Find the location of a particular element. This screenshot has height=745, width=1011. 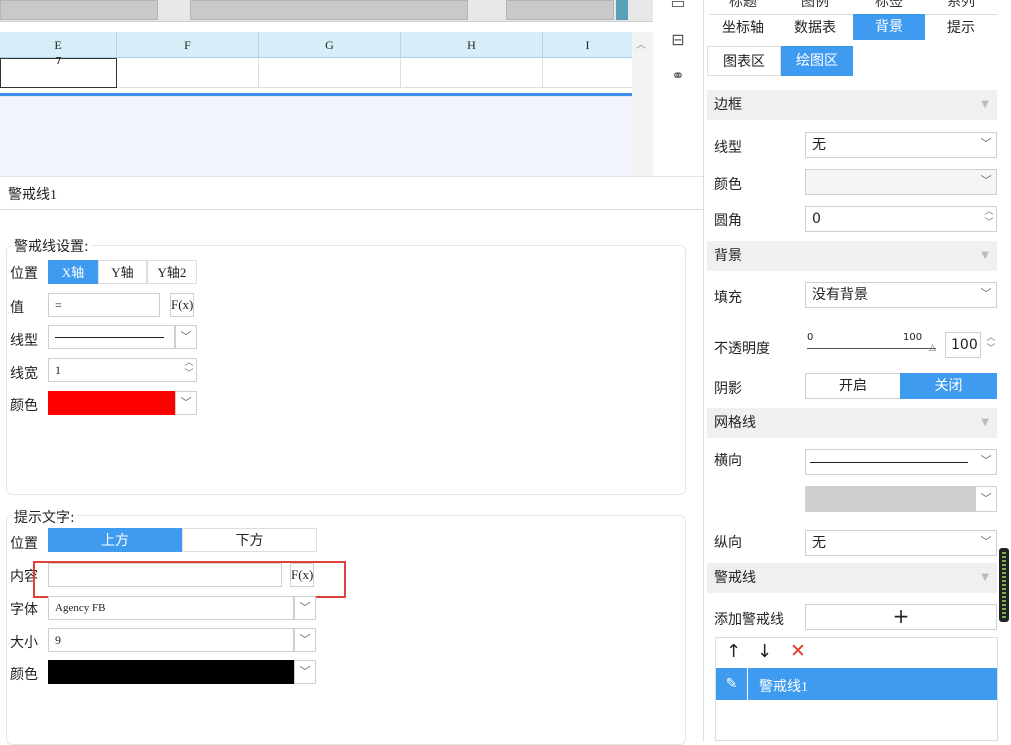

opacity-input: 100 is located at coordinates (963, 345).